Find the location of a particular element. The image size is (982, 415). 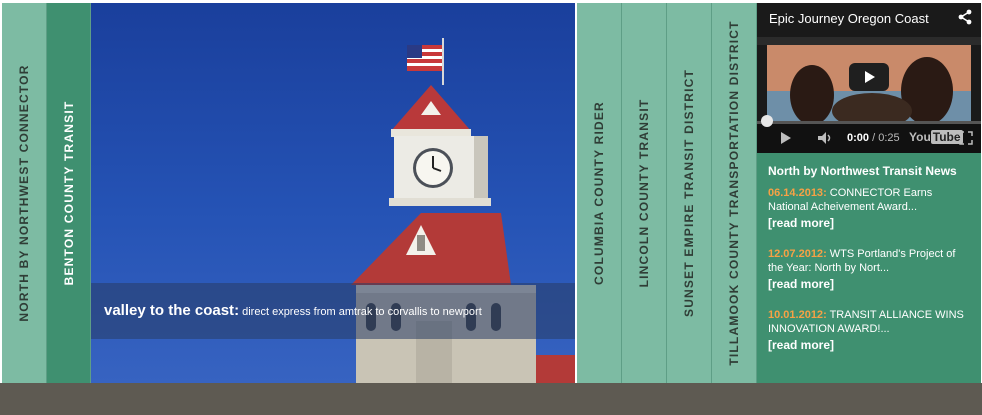

tab-north-by-northwest-connector: NORTH BY NORTHWEST CONNECTOR is located at coordinates (24, 193).